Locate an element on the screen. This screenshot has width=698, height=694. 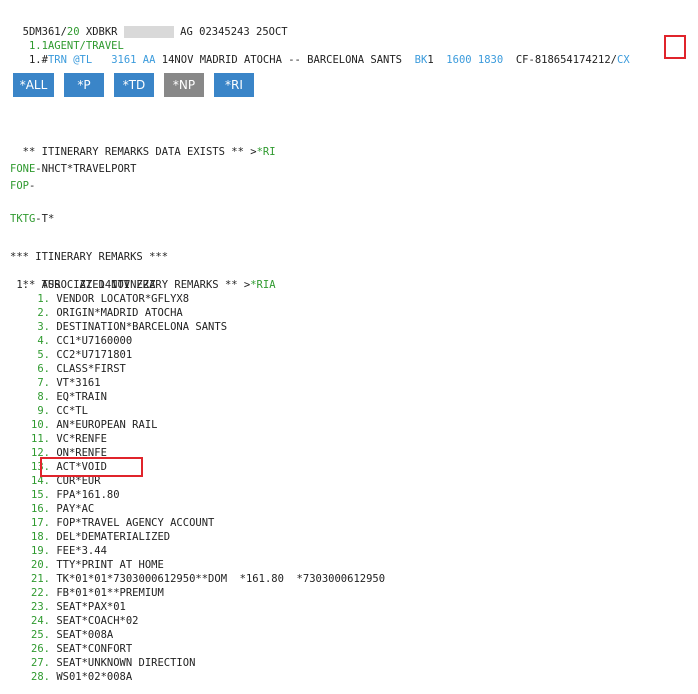
remark-number: 22. is located at coordinates (37, 593).